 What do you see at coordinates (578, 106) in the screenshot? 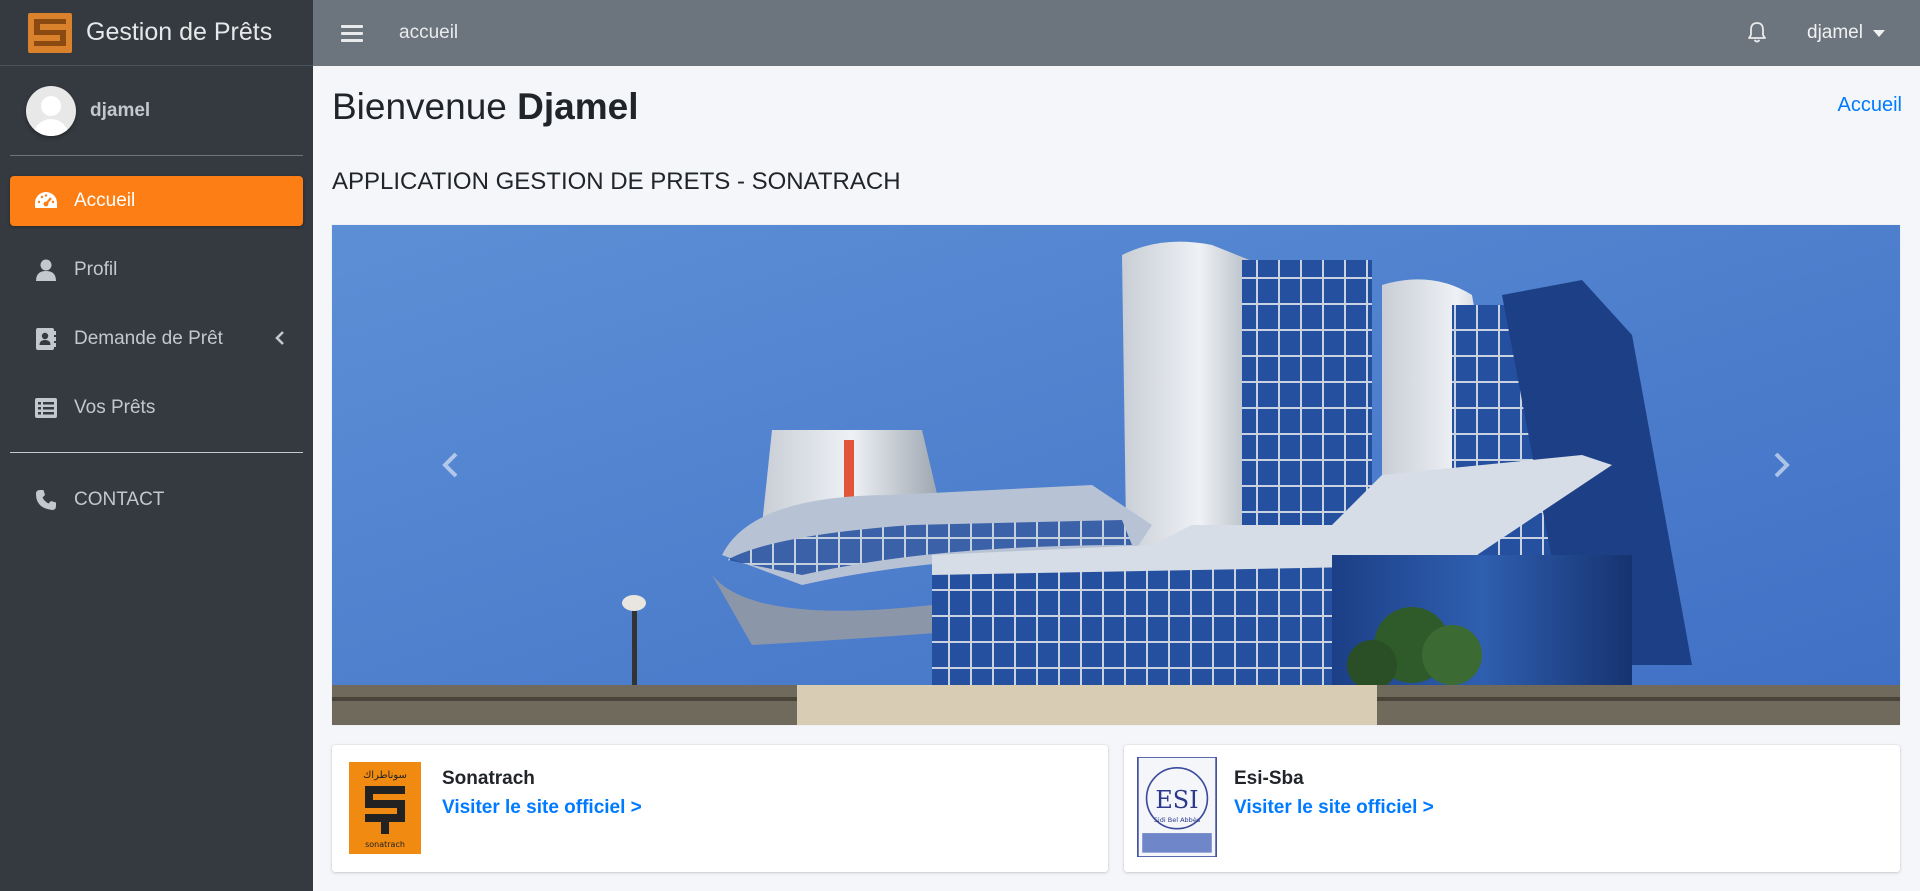
I see `page-title-name: Djamel` at bounding box center [578, 106].